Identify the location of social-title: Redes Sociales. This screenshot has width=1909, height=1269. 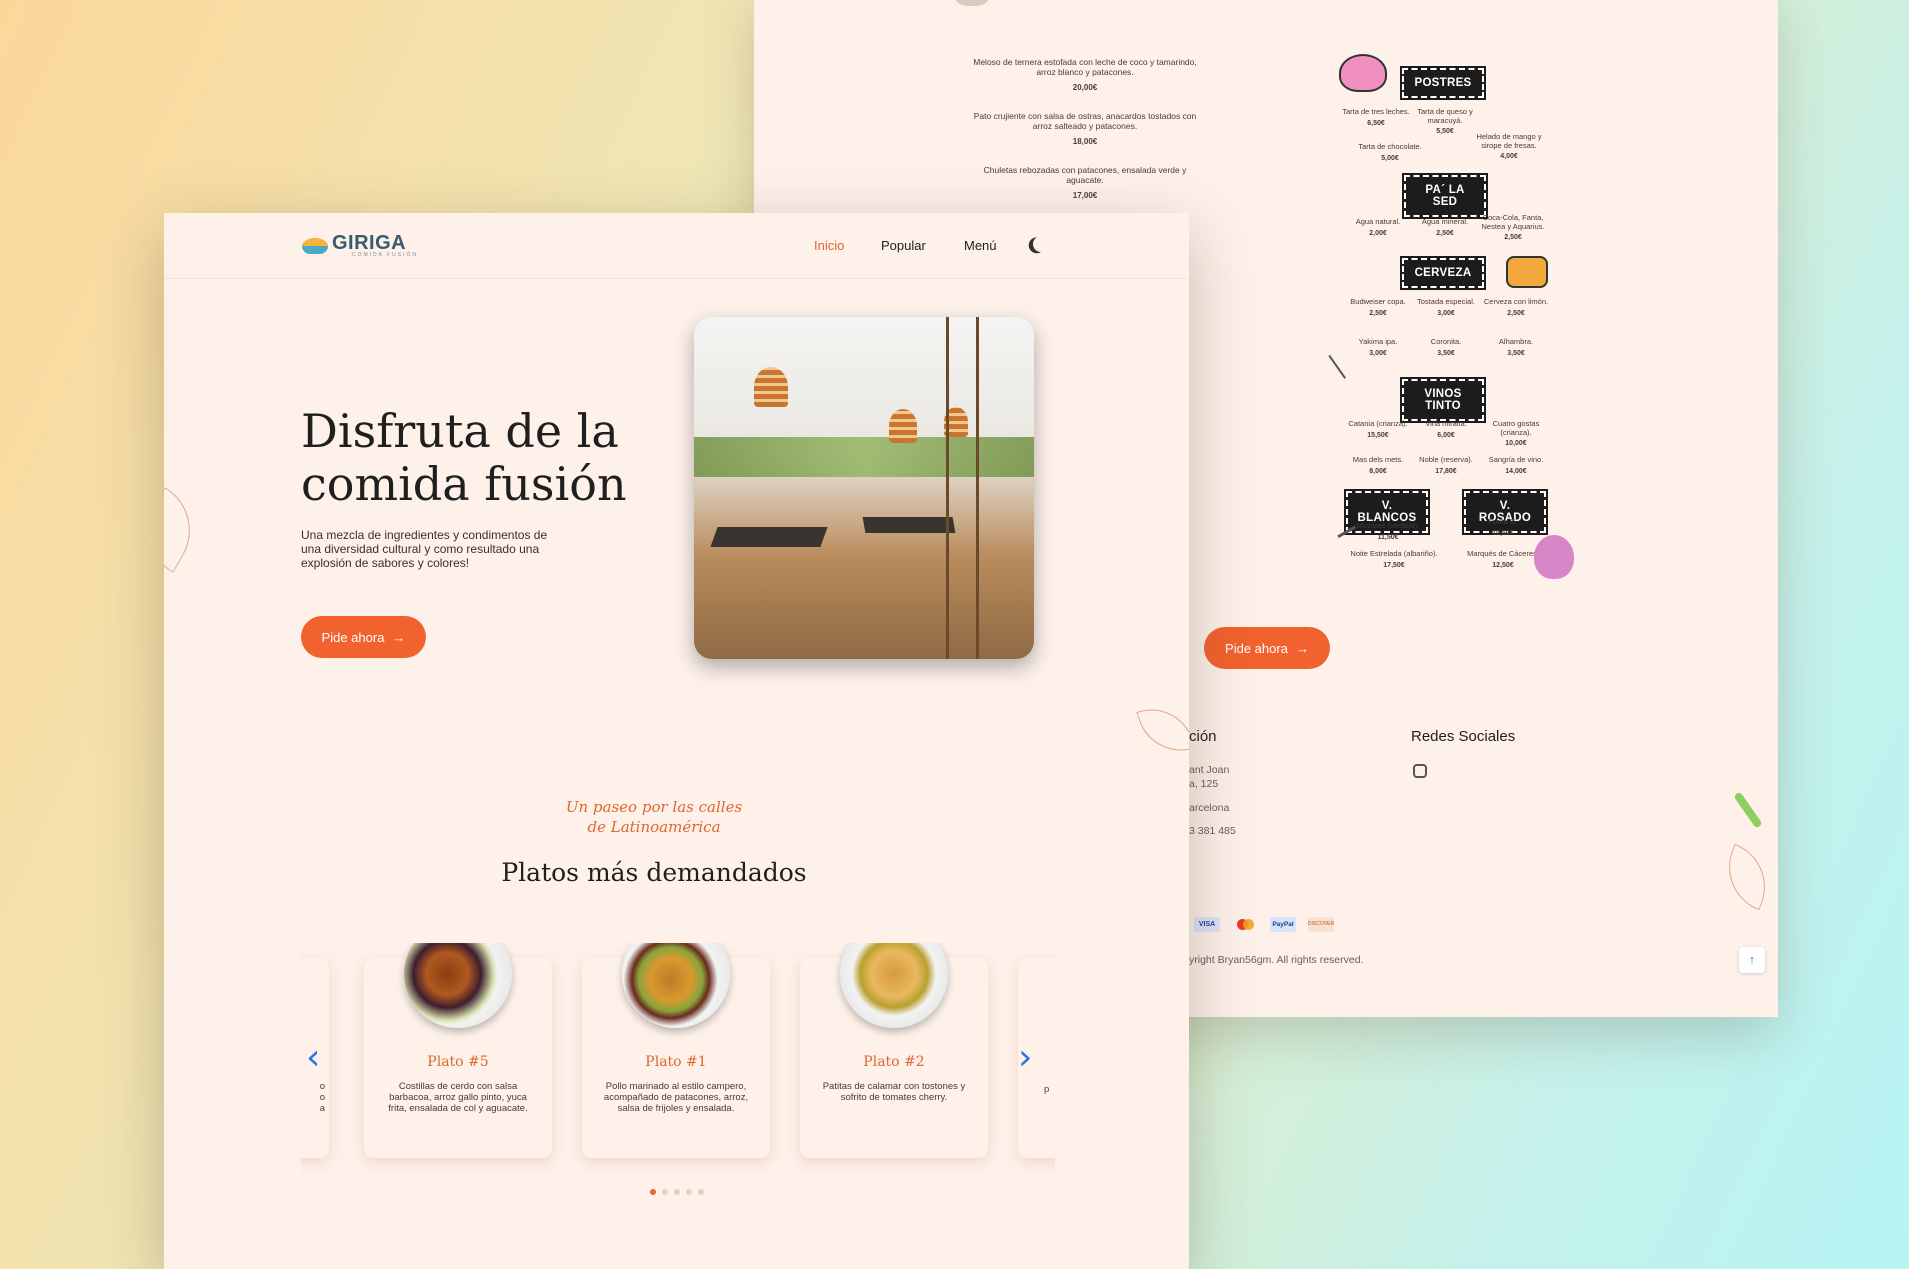
(1463, 736).